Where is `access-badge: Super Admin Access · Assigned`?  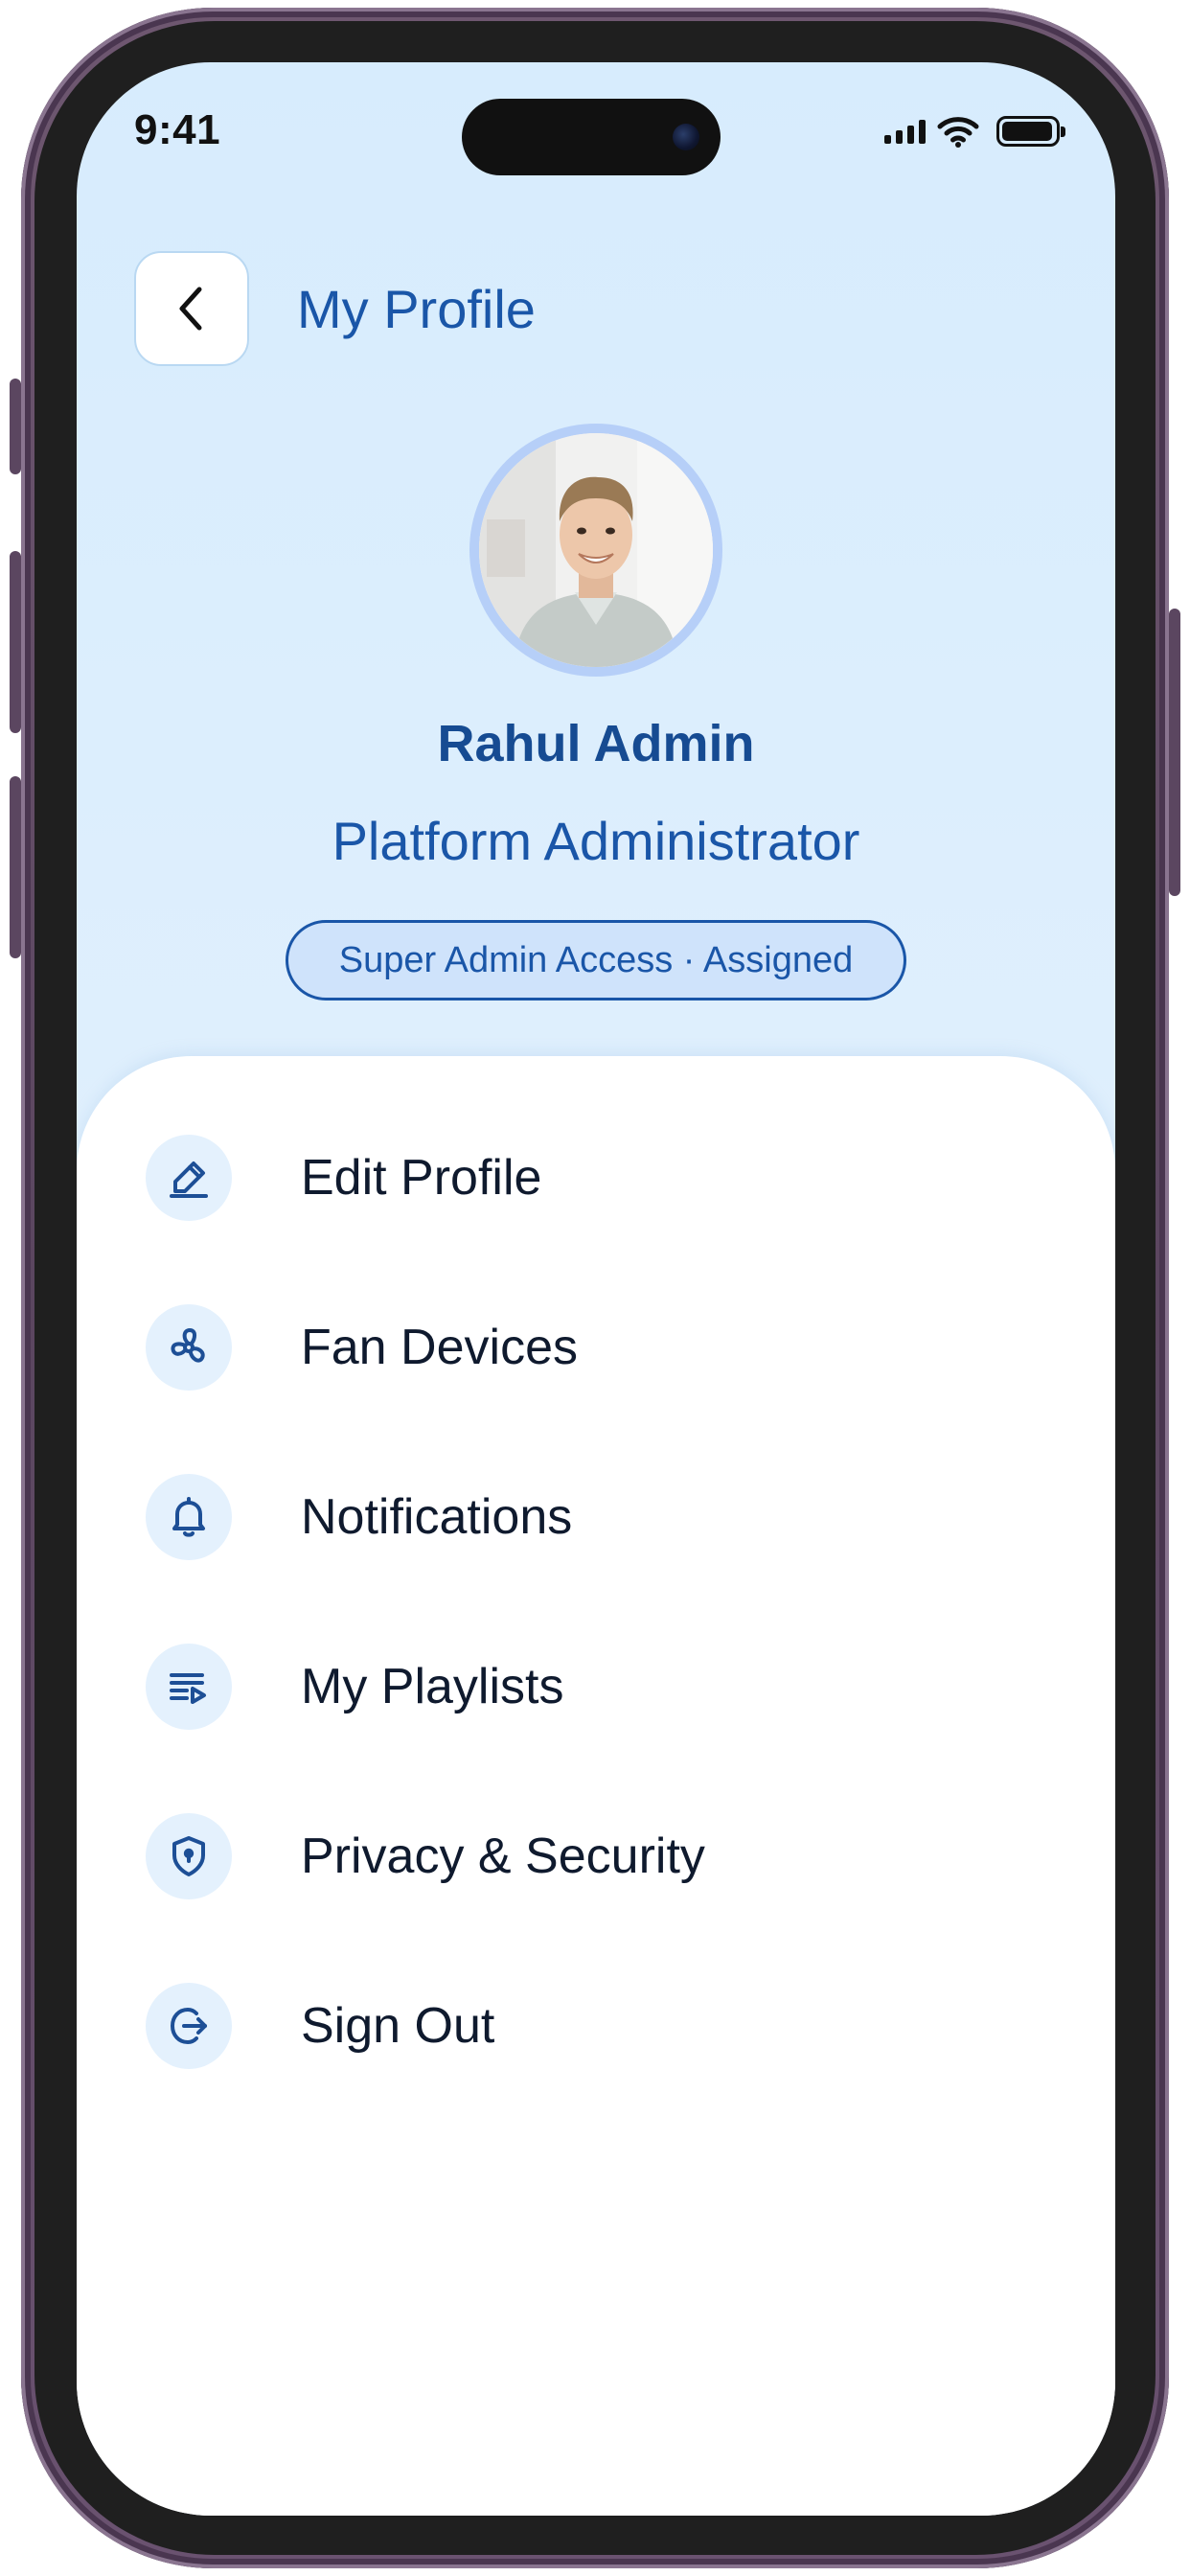
access-badge: Super Admin Access · Assigned is located at coordinates (596, 960).